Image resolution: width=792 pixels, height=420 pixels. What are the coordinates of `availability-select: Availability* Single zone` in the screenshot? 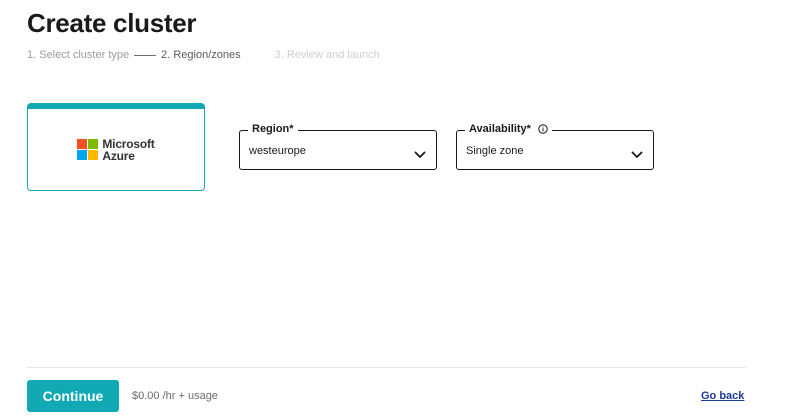 It's located at (555, 146).